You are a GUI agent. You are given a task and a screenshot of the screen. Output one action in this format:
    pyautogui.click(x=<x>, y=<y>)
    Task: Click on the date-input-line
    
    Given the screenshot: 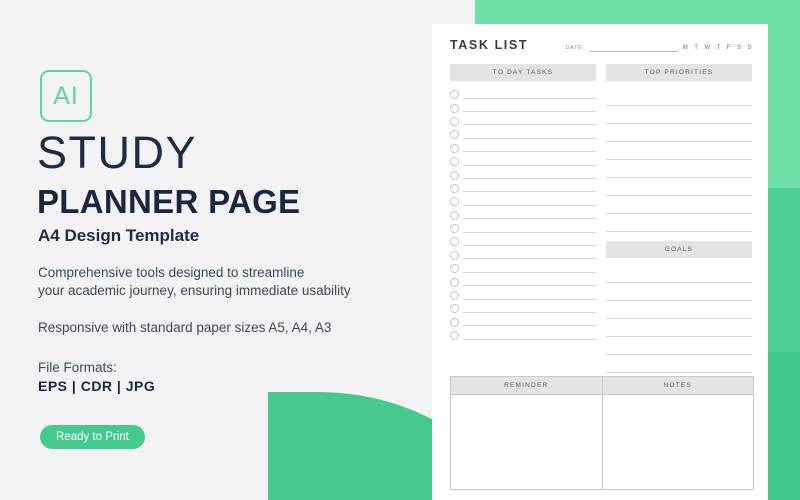 What is the action you would take?
    pyautogui.click(x=633, y=47)
    